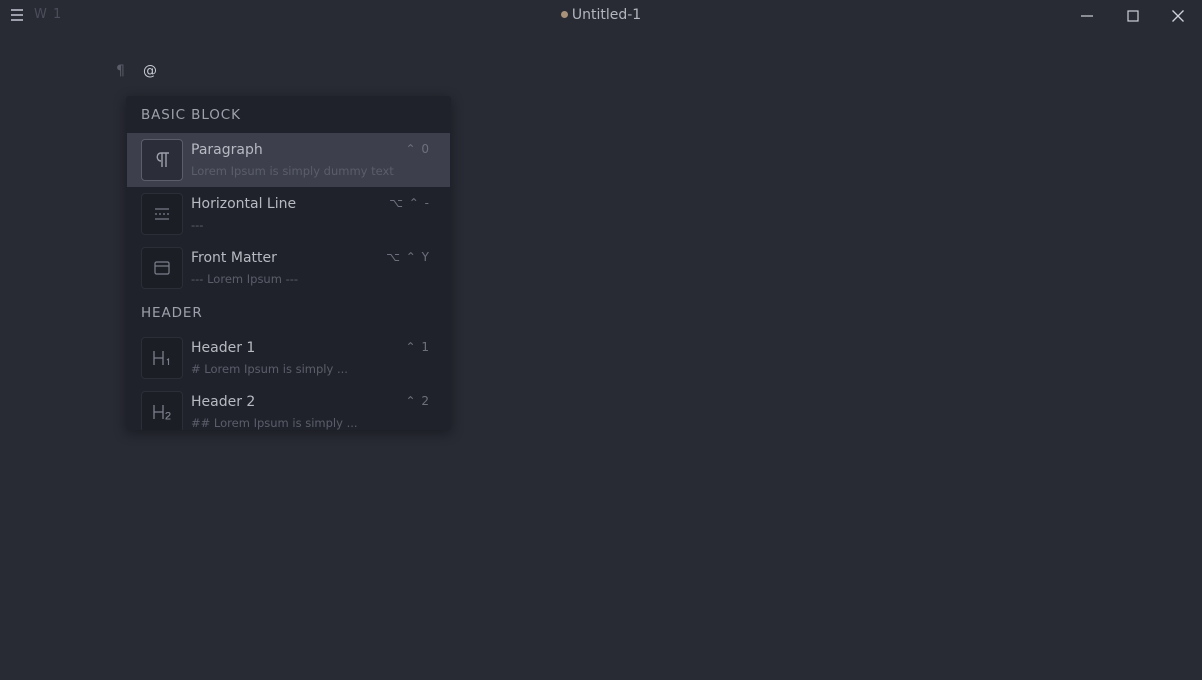 The height and width of the screenshot is (680, 1202). I want to click on menu-item-horizontal-line: Horizontal Line --- ⌥ ⌃ -, so click(288, 214).